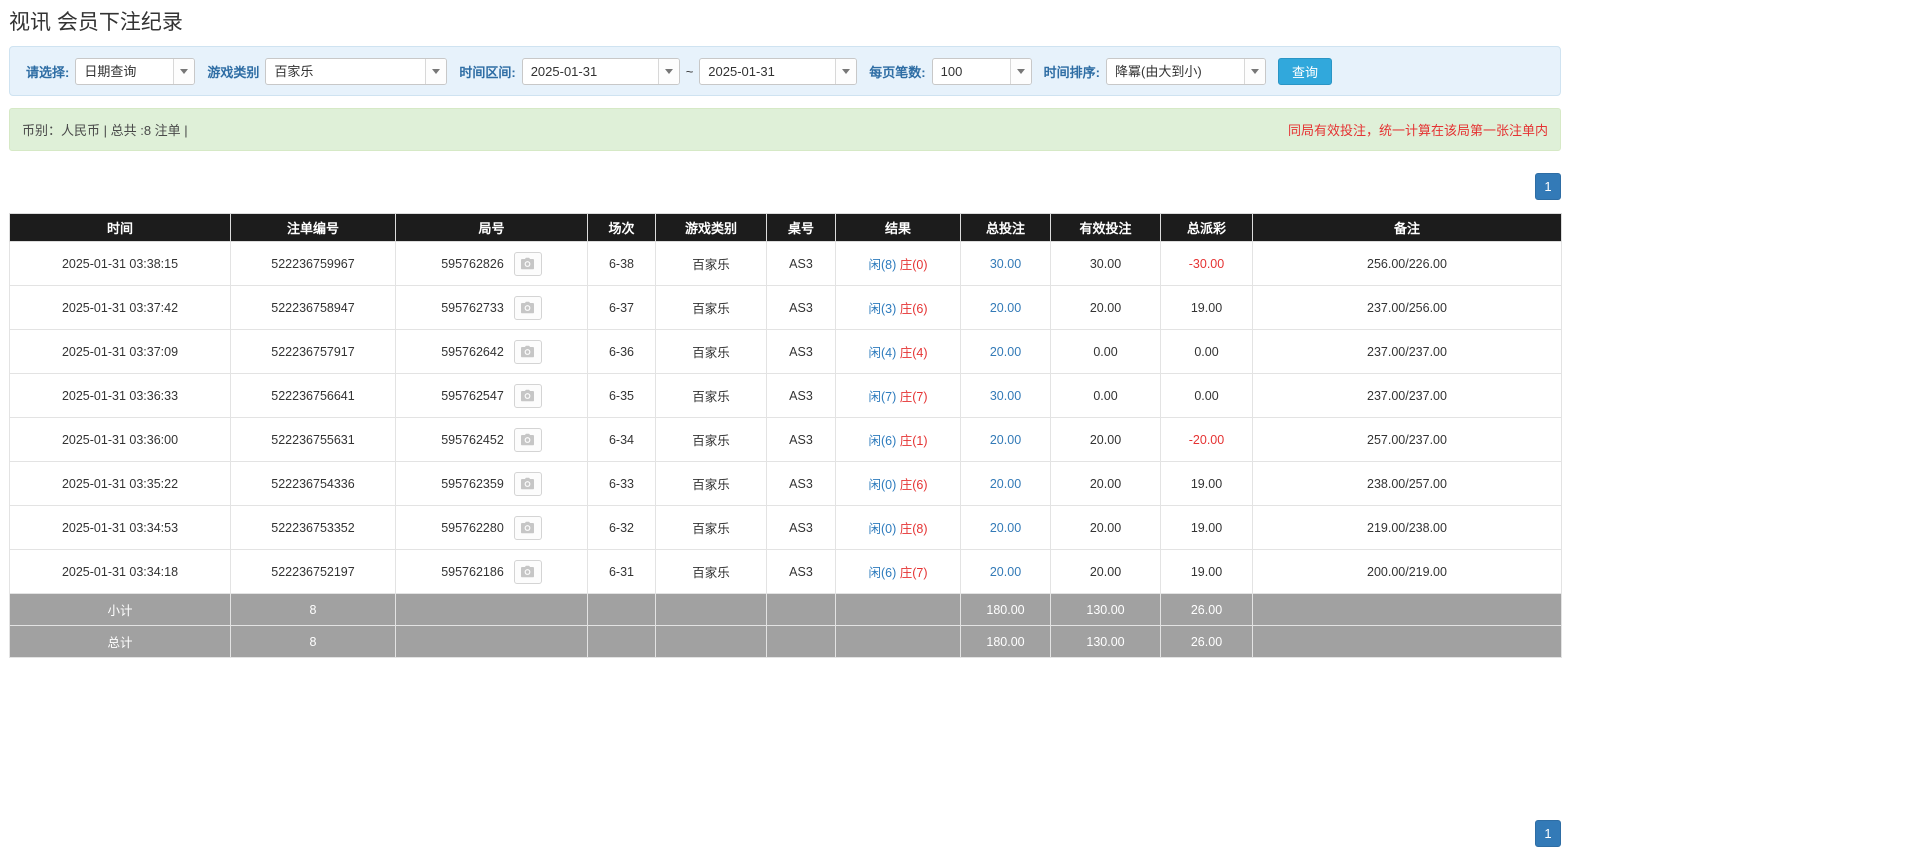 The image size is (1909, 847). What do you see at coordinates (741, 71) in the screenshot?
I see `date-to-value: 2025-01-31` at bounding box center [741, 71].